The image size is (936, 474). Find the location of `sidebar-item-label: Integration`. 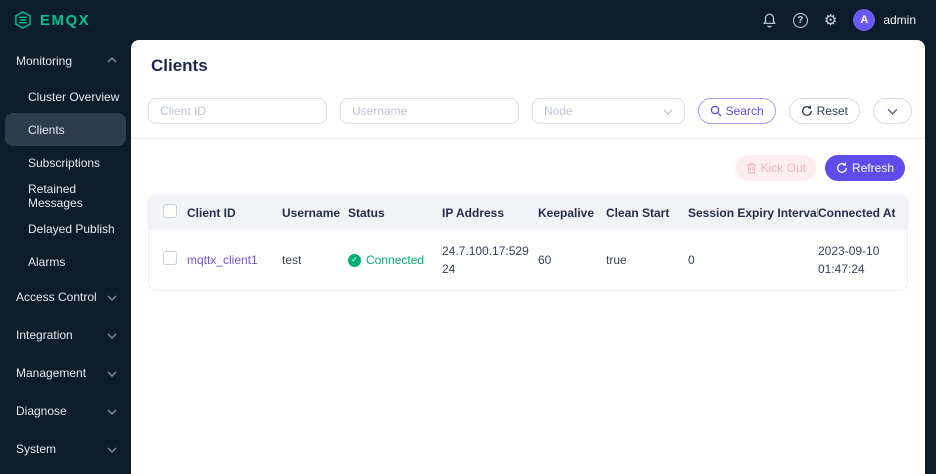

sidebar-item-label: Integration is located at coordinates (44, 335).